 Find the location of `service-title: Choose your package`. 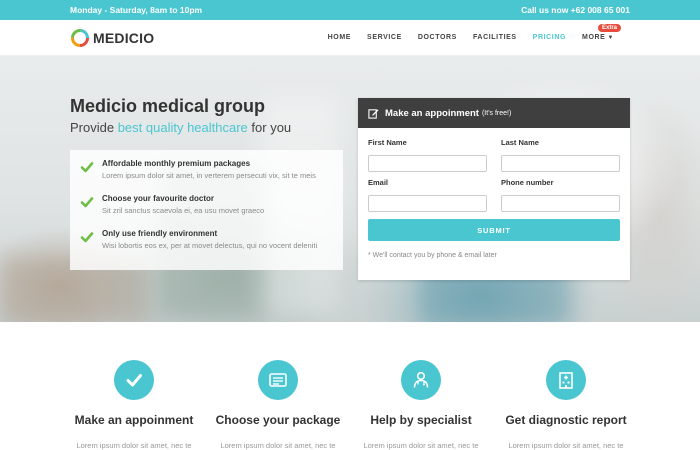

service-title: Choose your package is located at coordinates (278, 420).